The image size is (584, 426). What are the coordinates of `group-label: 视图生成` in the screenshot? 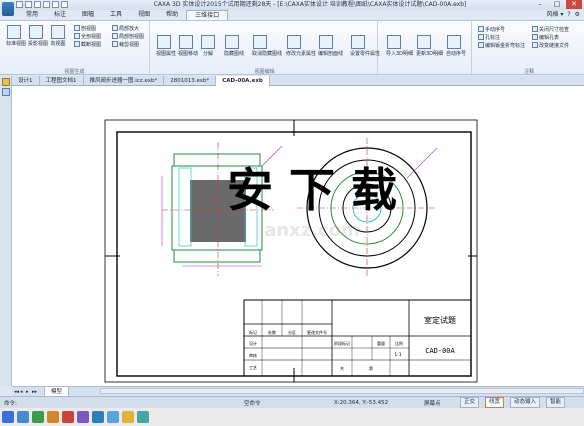 It's located at (74, 72).